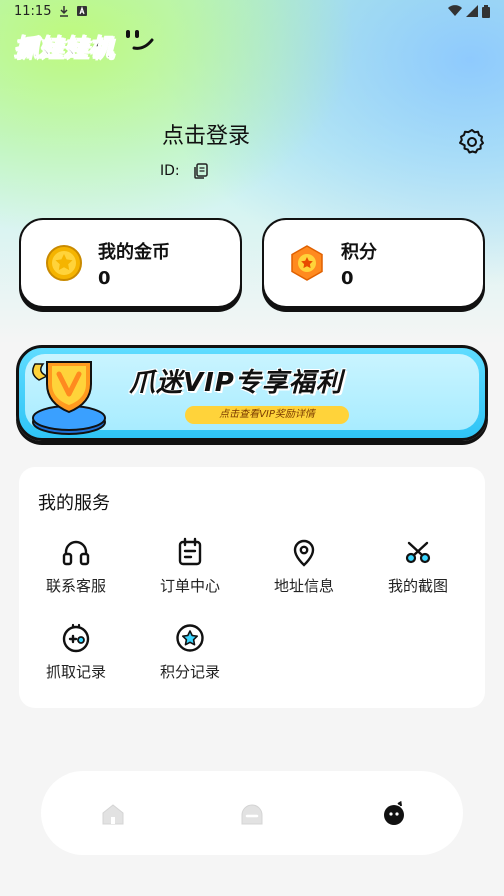 The image size is (504, 896). I want to click on service-label: 我的截图, so click(417, 586).